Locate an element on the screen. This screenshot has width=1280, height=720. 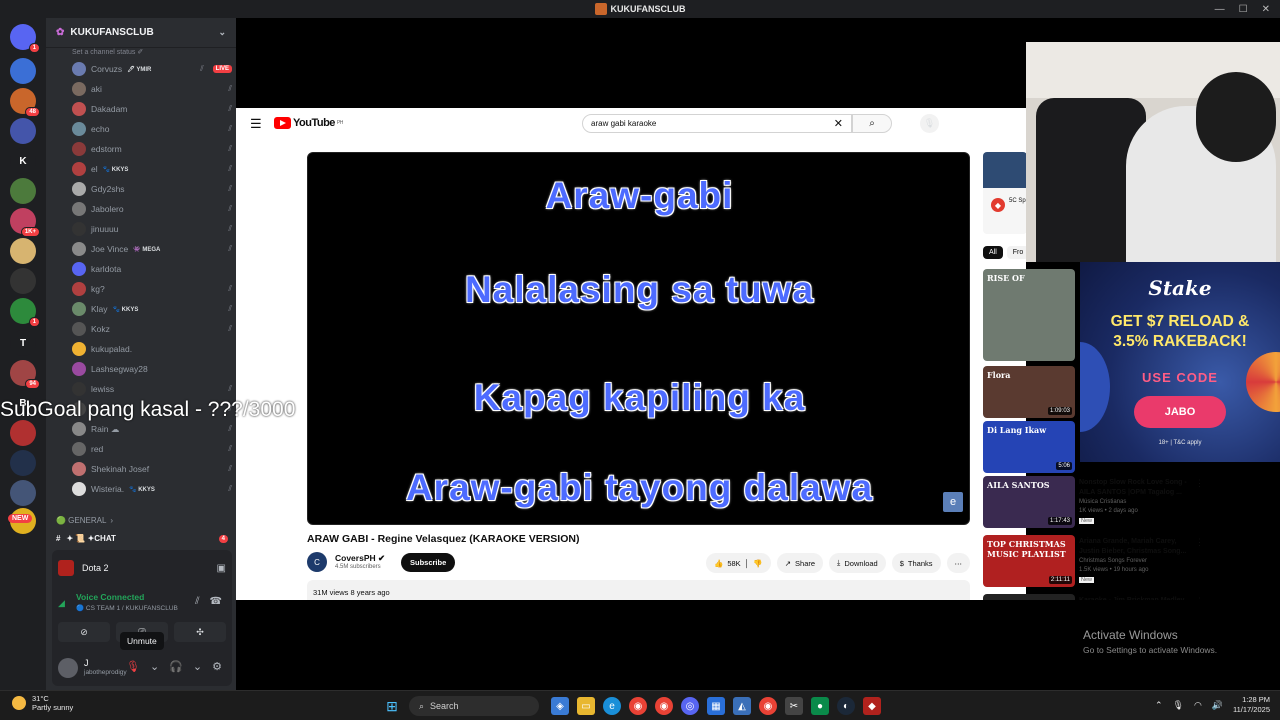
more-actions-button: ⋯ is located at coordinates (958, 563).